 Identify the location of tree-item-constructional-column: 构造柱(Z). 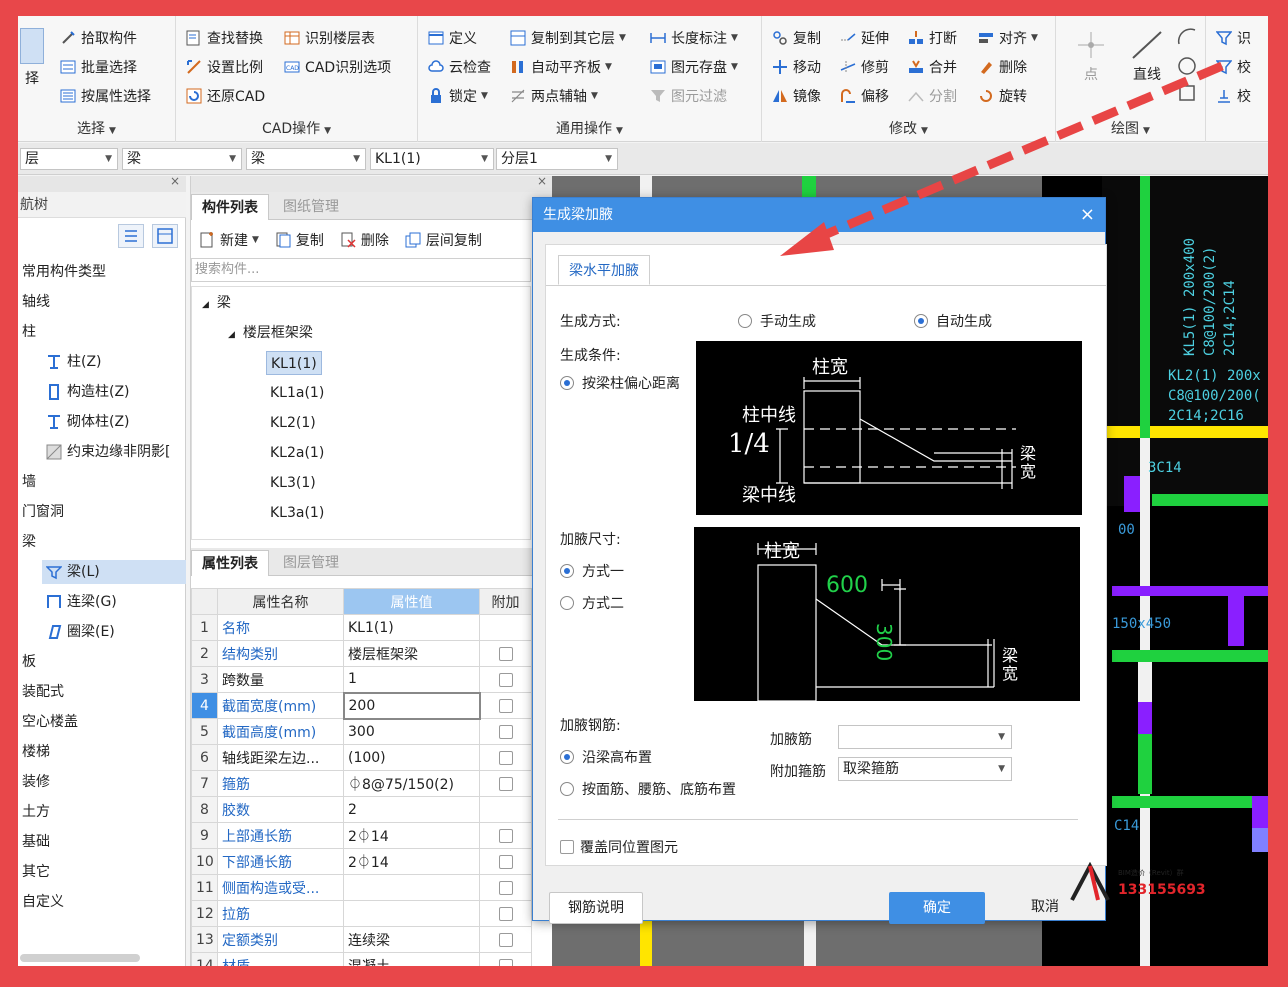
(88, 392).